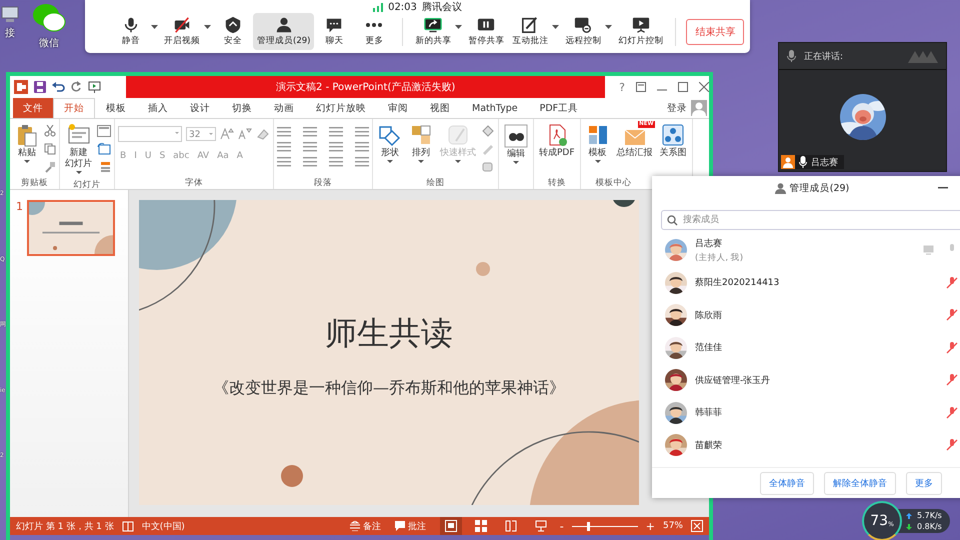 The image size is (960, 540). I want to click on ribbon-button: 排列, so click(421, 144).